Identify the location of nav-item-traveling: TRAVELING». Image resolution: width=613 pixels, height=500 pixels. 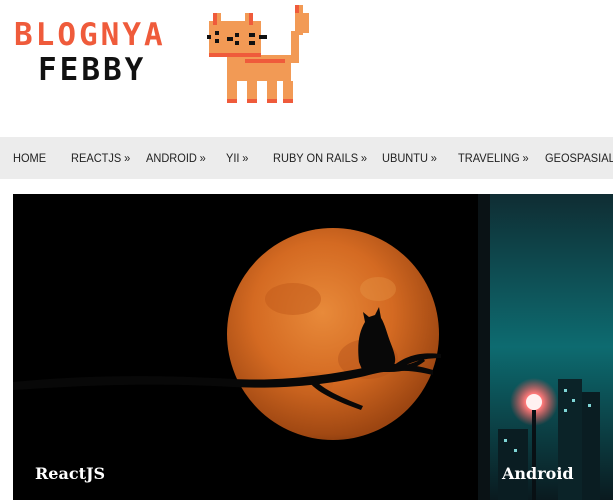
(493, 158).